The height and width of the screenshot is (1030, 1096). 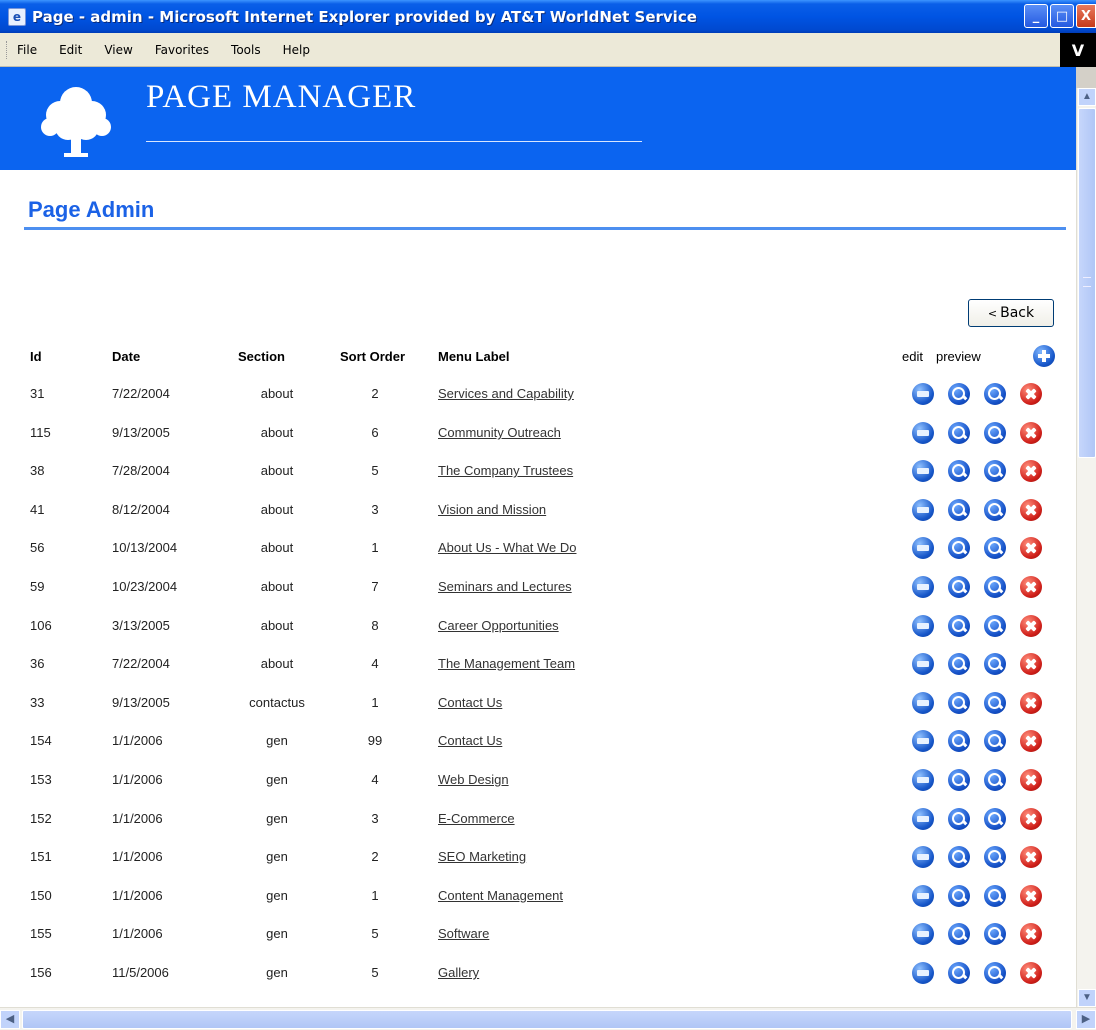 I want to click on row-menu-label-link: Web Design, so click(x=473, y=779).